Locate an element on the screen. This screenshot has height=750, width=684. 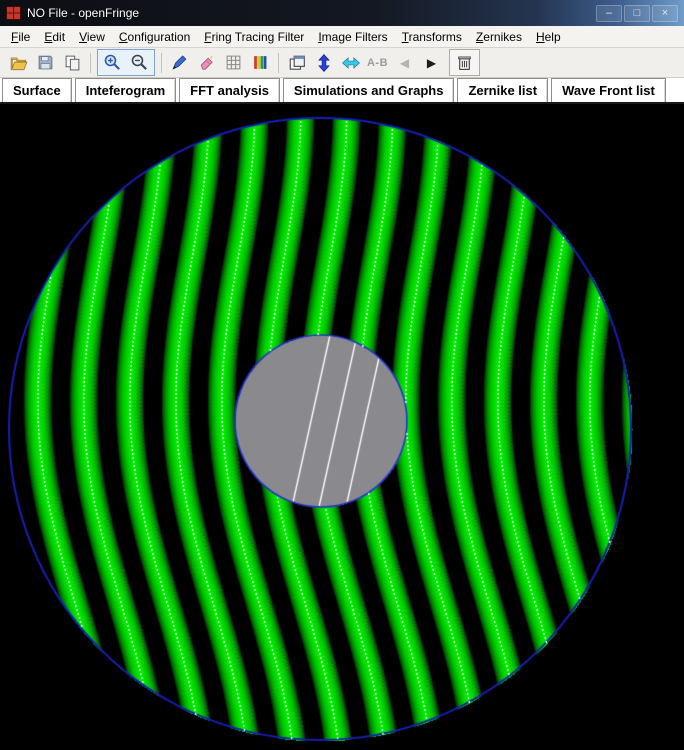
zoom-in-icon is located at coordinates (112, 62).